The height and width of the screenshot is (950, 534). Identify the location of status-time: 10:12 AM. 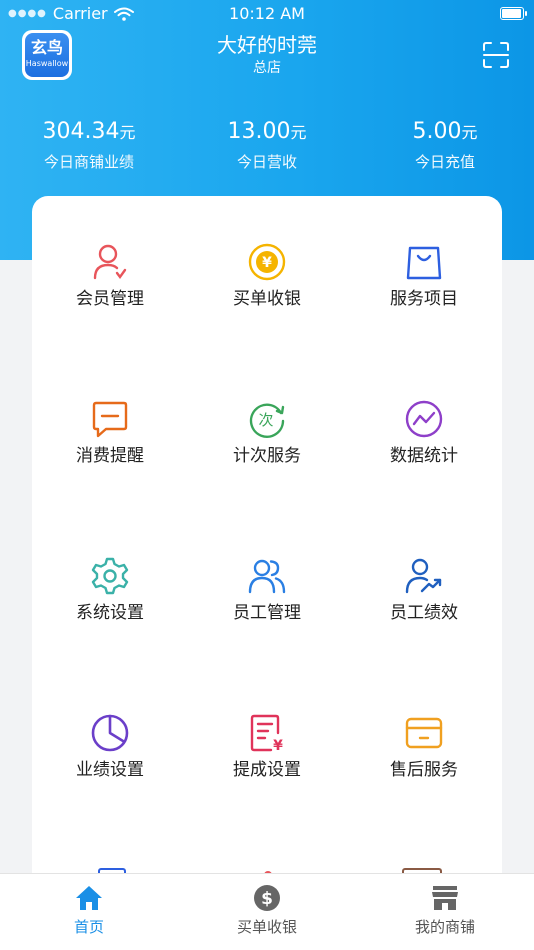
(267, 13).